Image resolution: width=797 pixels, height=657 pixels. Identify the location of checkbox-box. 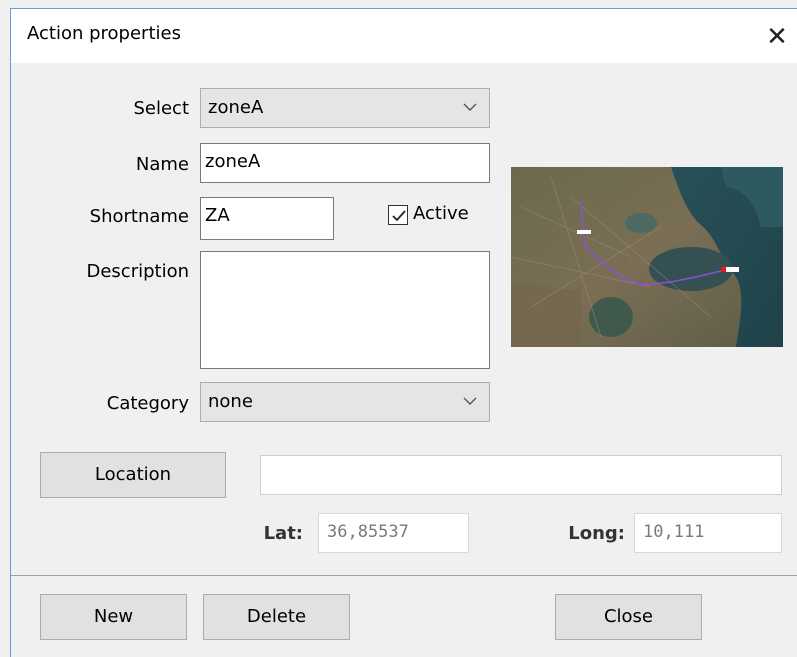
(398, 215).